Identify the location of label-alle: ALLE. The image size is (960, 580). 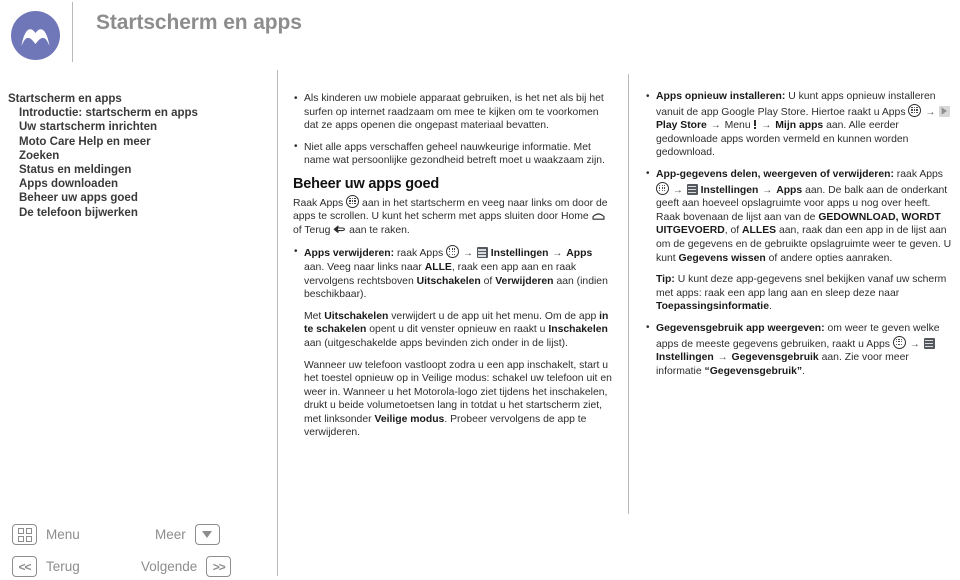
(438, 267).